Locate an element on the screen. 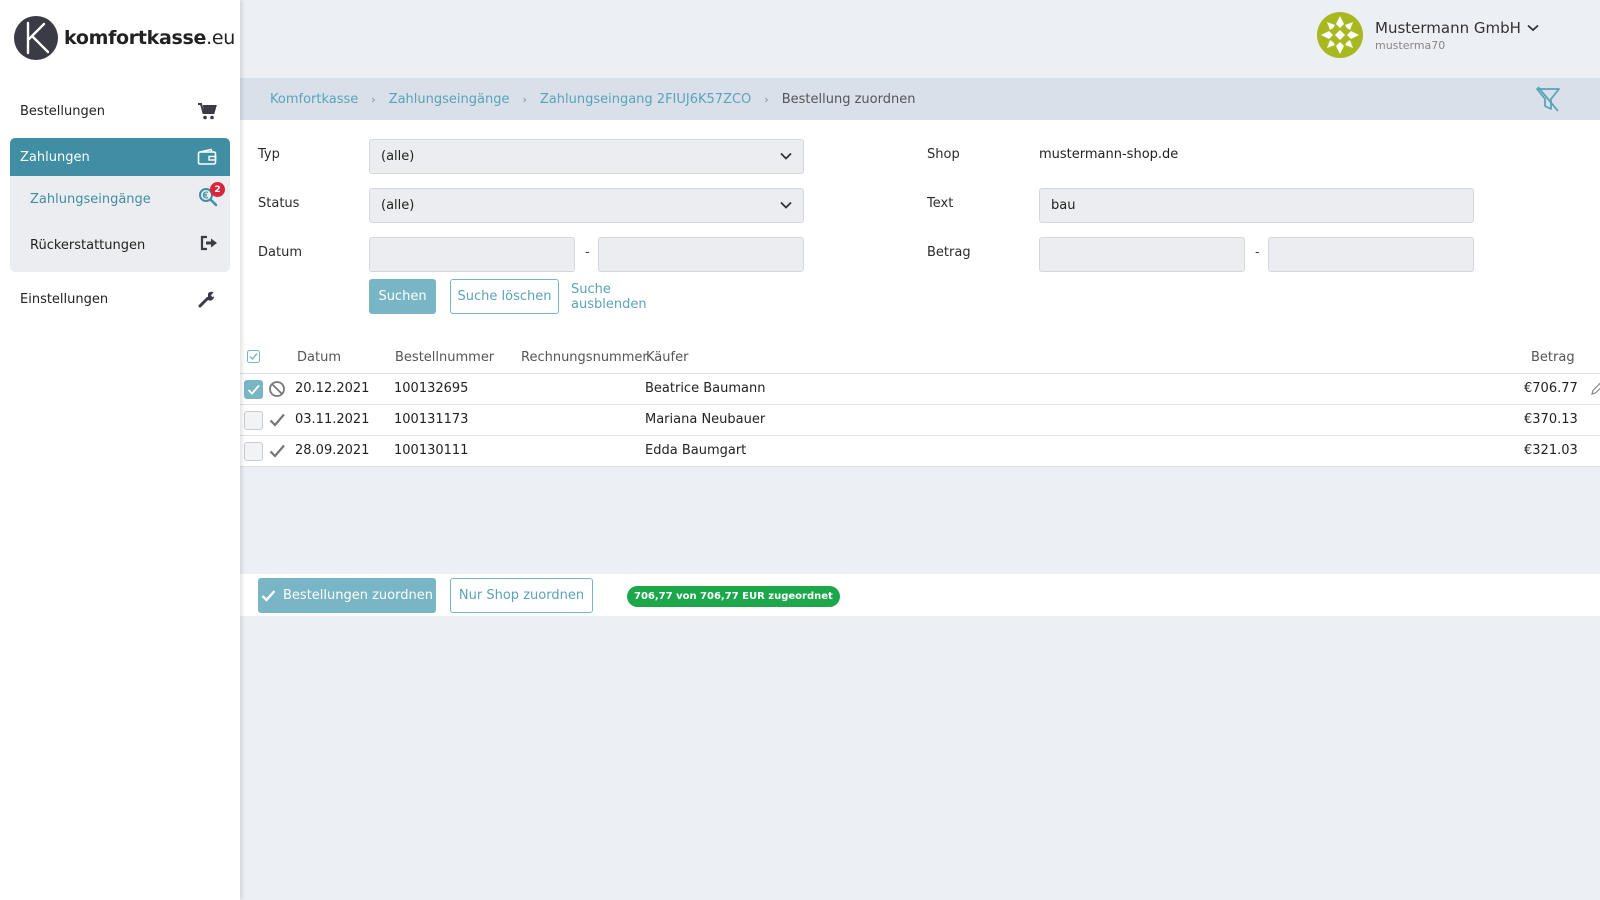 The image size is (1600, 900). datum-to-input is located at coordinates (701, 254).